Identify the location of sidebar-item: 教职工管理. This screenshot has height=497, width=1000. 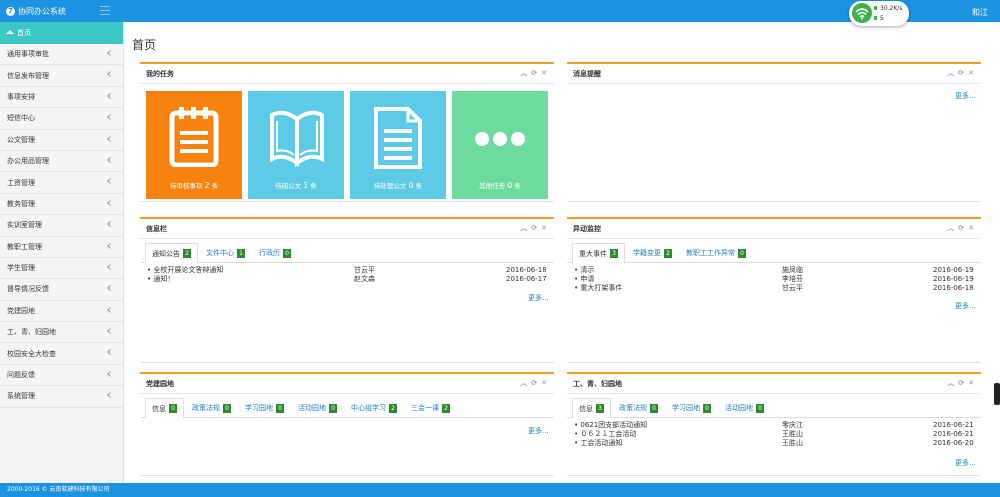
(61, 247).